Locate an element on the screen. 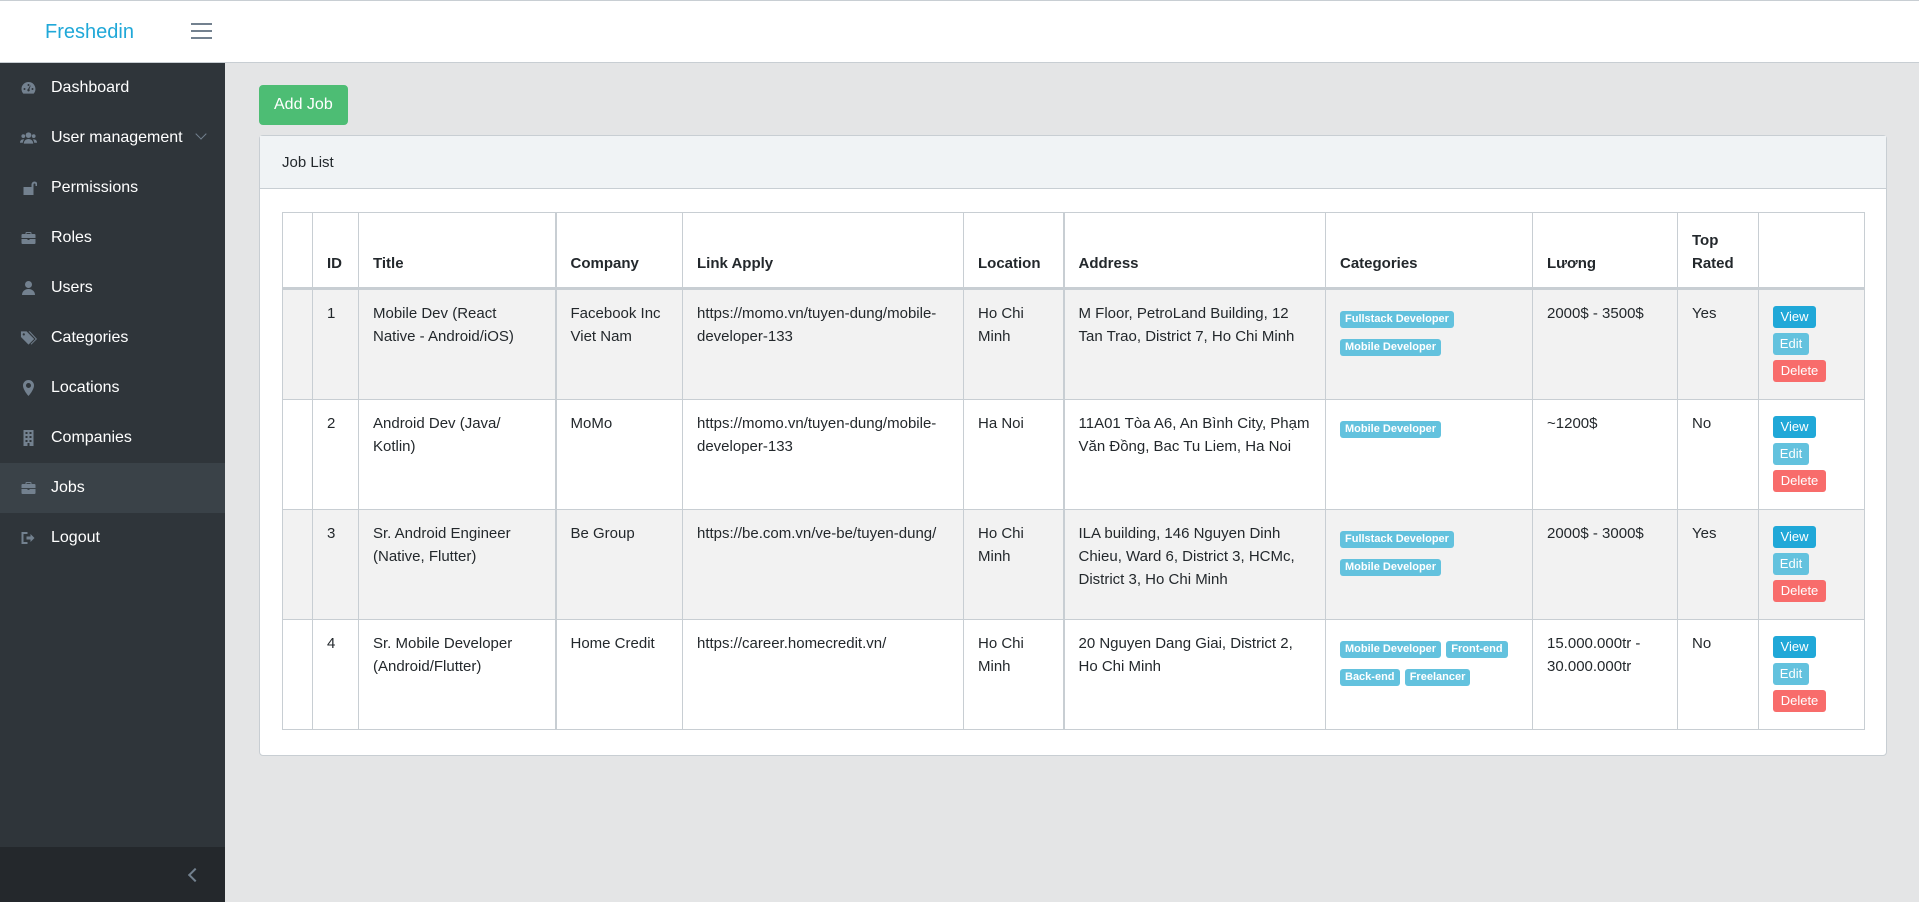  column-header-address: Address is located at coordinates (1194, 251).